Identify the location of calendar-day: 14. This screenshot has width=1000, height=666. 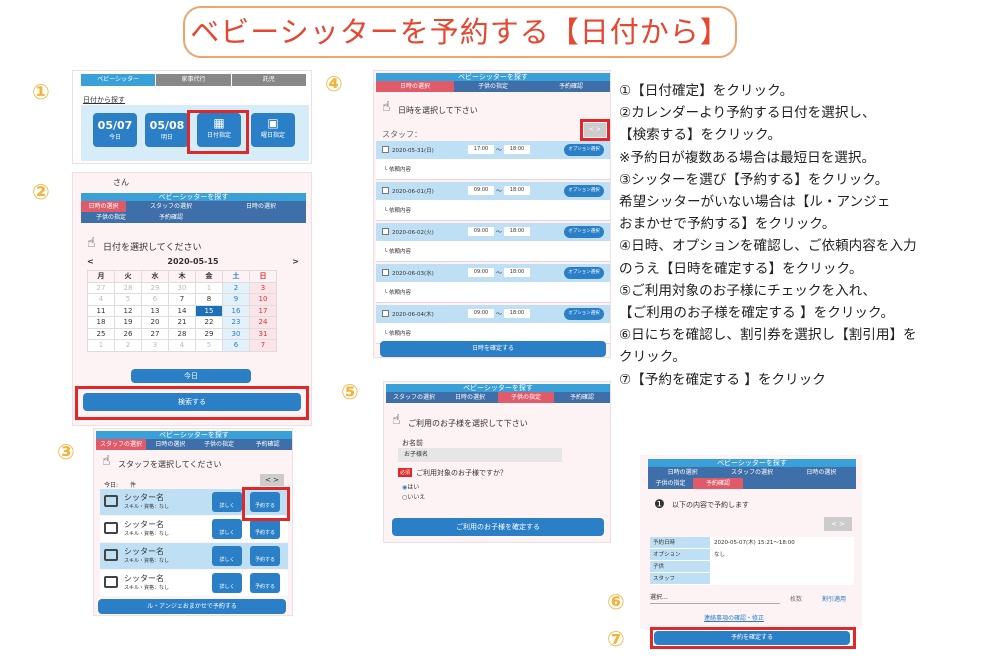
(182, 310).